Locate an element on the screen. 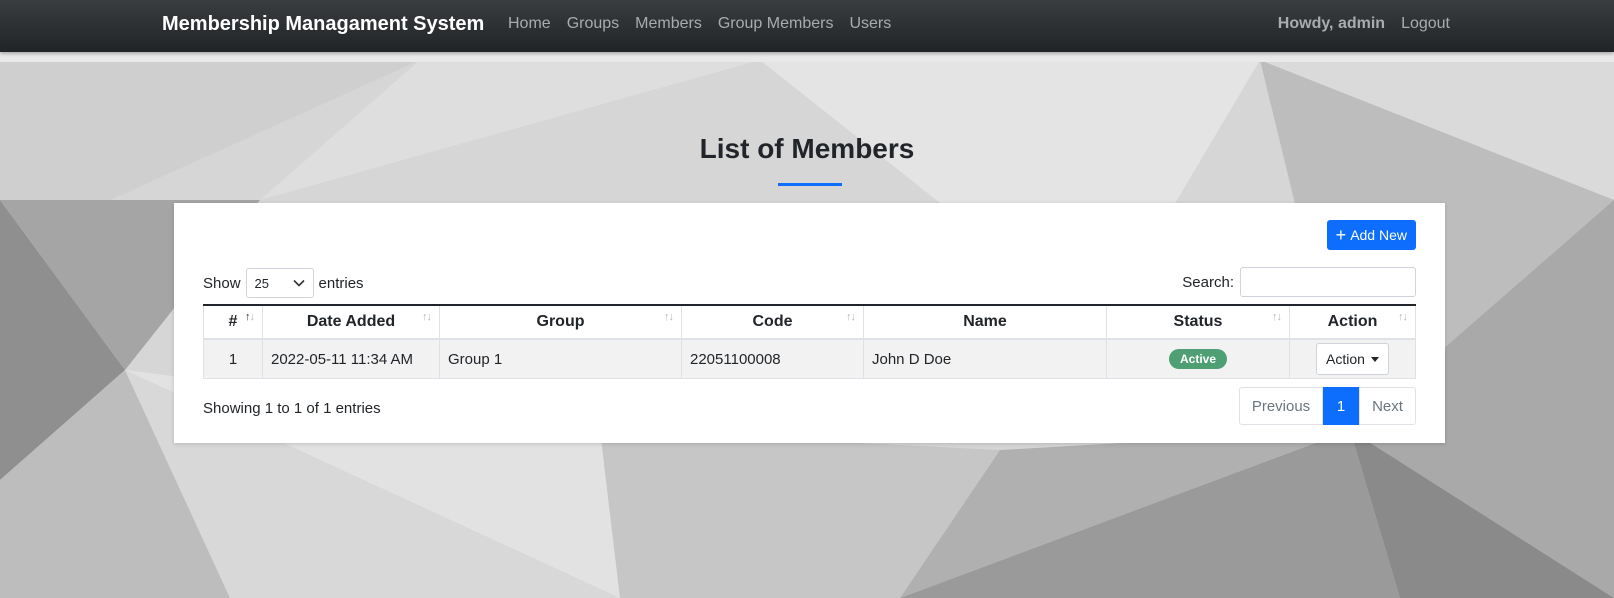  status-badge: Active is located at coordinates (1198, 359).